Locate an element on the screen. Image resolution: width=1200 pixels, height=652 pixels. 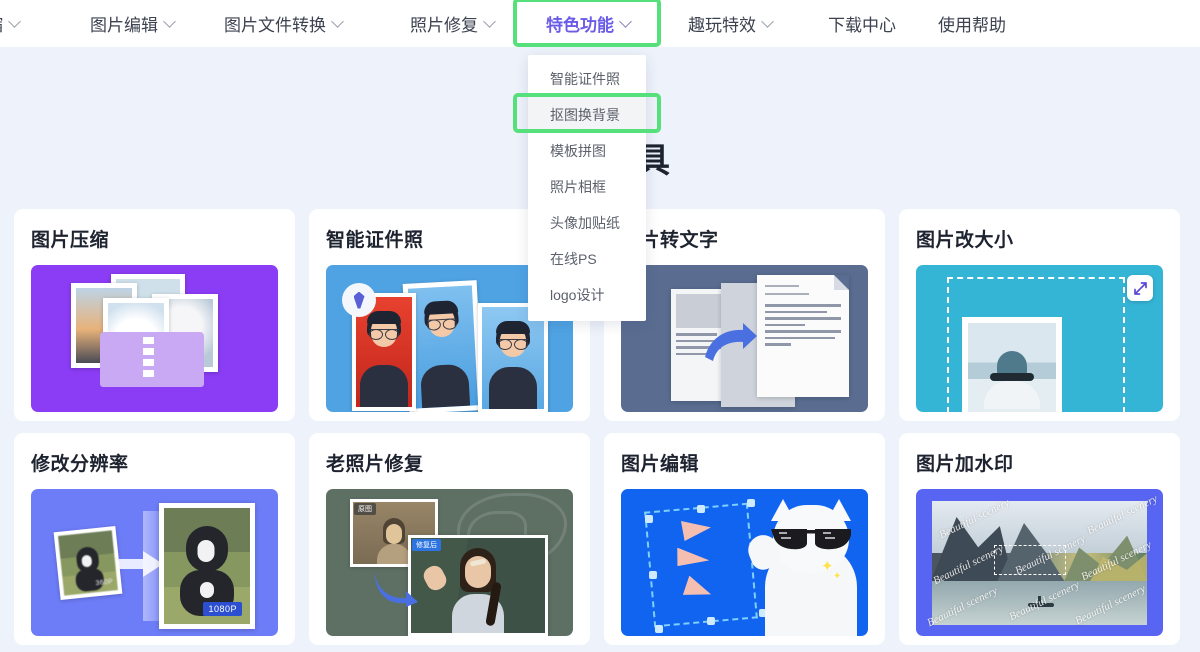
nav-item-photo-restore: 照片修复 is located at coordinates (453, 23).